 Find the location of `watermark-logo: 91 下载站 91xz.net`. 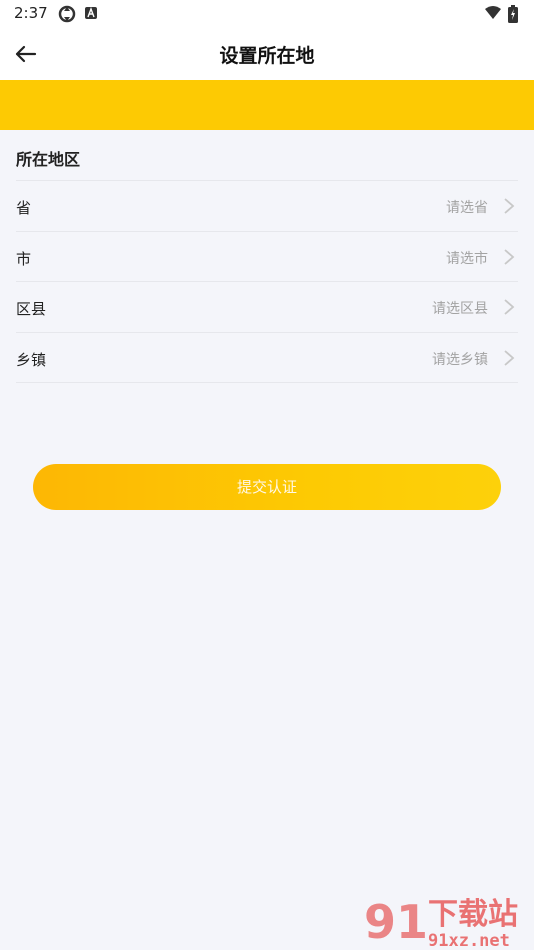

watermark-logo: 91 下载站 91xz.net is located at coordinates (441, 922).